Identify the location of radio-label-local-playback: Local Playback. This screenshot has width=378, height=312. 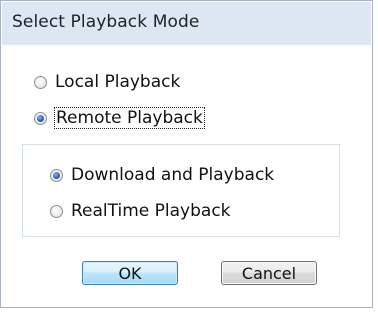
(118, 82).